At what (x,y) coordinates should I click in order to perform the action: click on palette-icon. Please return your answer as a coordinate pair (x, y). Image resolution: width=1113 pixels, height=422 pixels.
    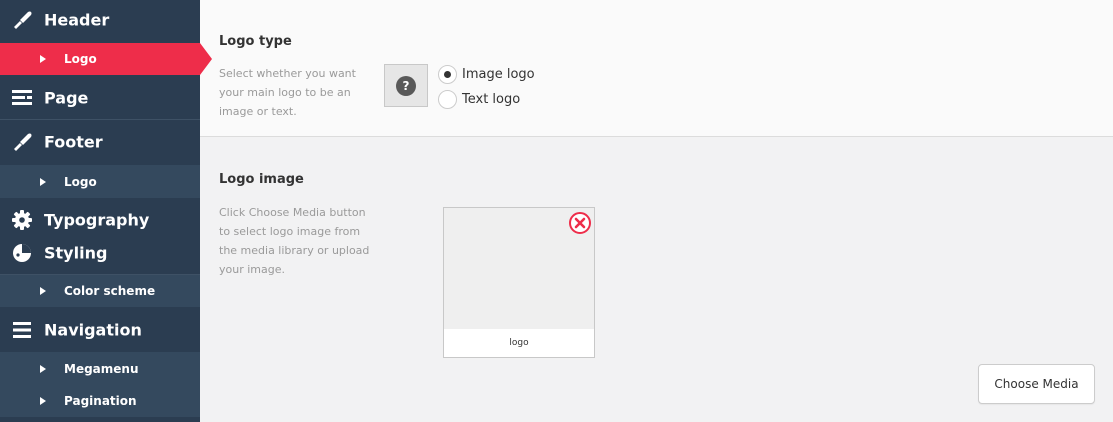
    Looking at the image, I should click on (22, 253).